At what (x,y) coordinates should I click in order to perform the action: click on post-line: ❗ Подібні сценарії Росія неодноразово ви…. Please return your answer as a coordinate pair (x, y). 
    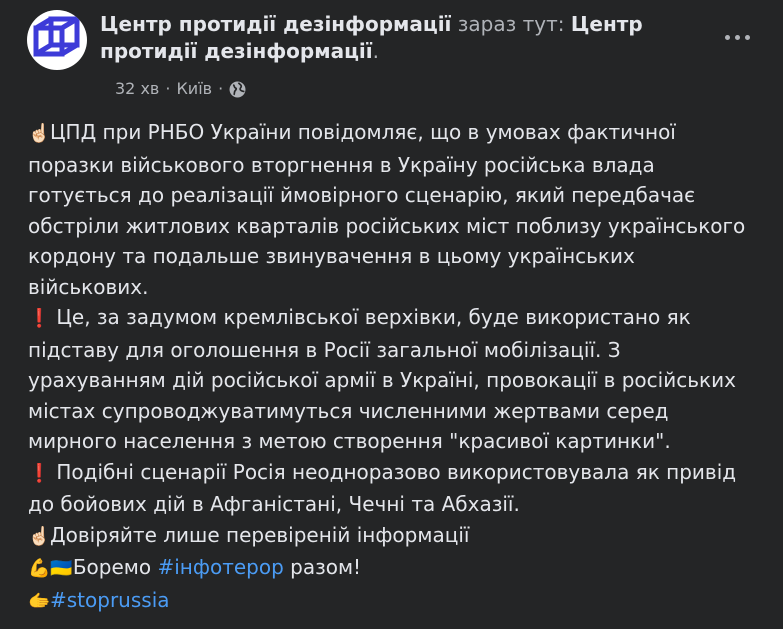
    Looking at the image, I should click on (398, 473).